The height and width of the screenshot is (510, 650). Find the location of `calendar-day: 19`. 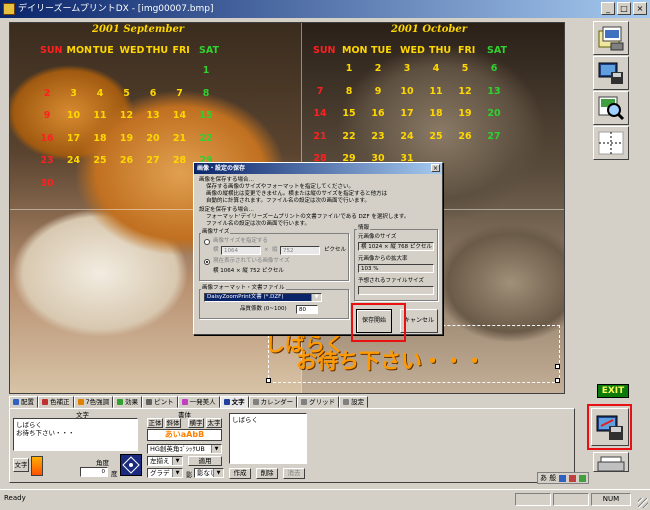

calendar-day: 19 is located at coordinates (126, 138).